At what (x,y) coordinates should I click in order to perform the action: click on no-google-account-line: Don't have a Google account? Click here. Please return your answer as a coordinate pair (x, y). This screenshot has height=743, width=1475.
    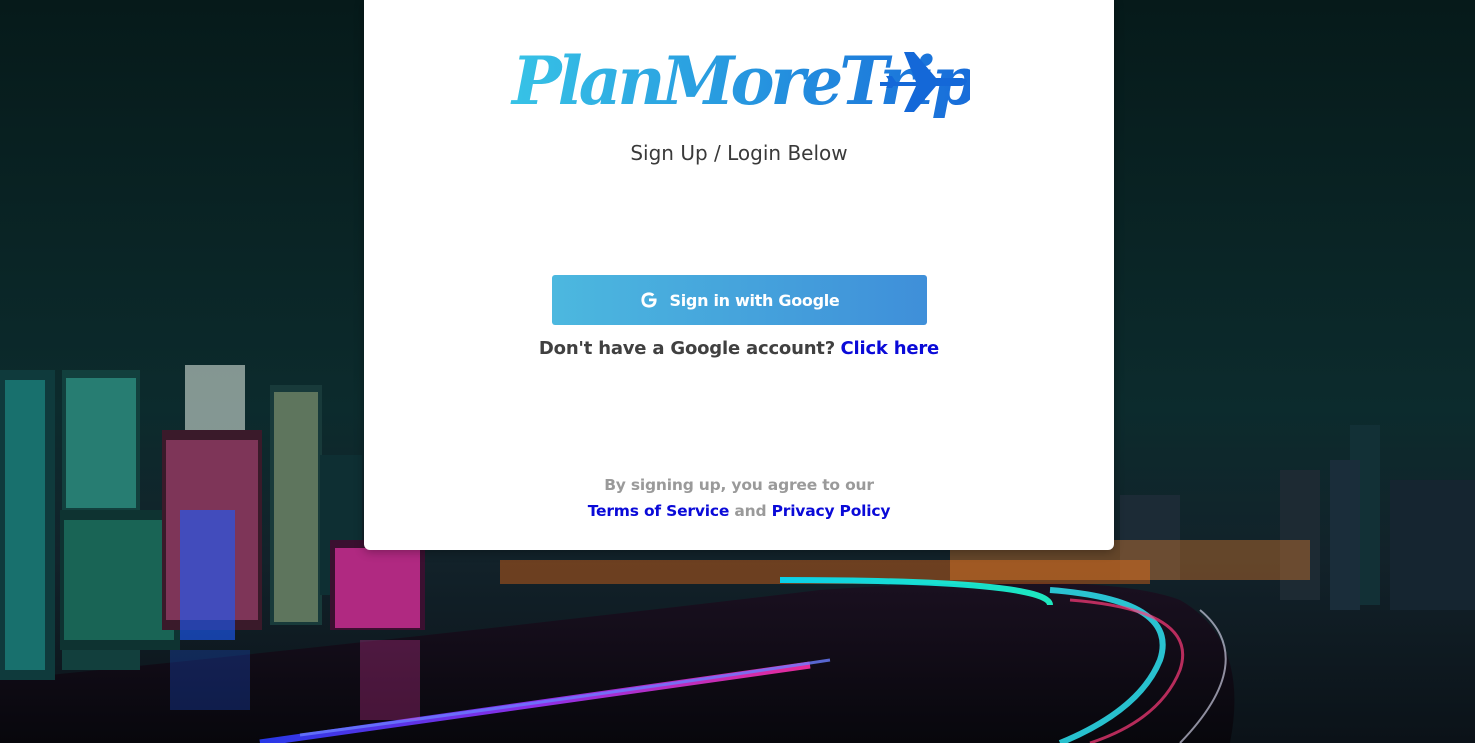
    Looking at the image, I should click on (739, 348).